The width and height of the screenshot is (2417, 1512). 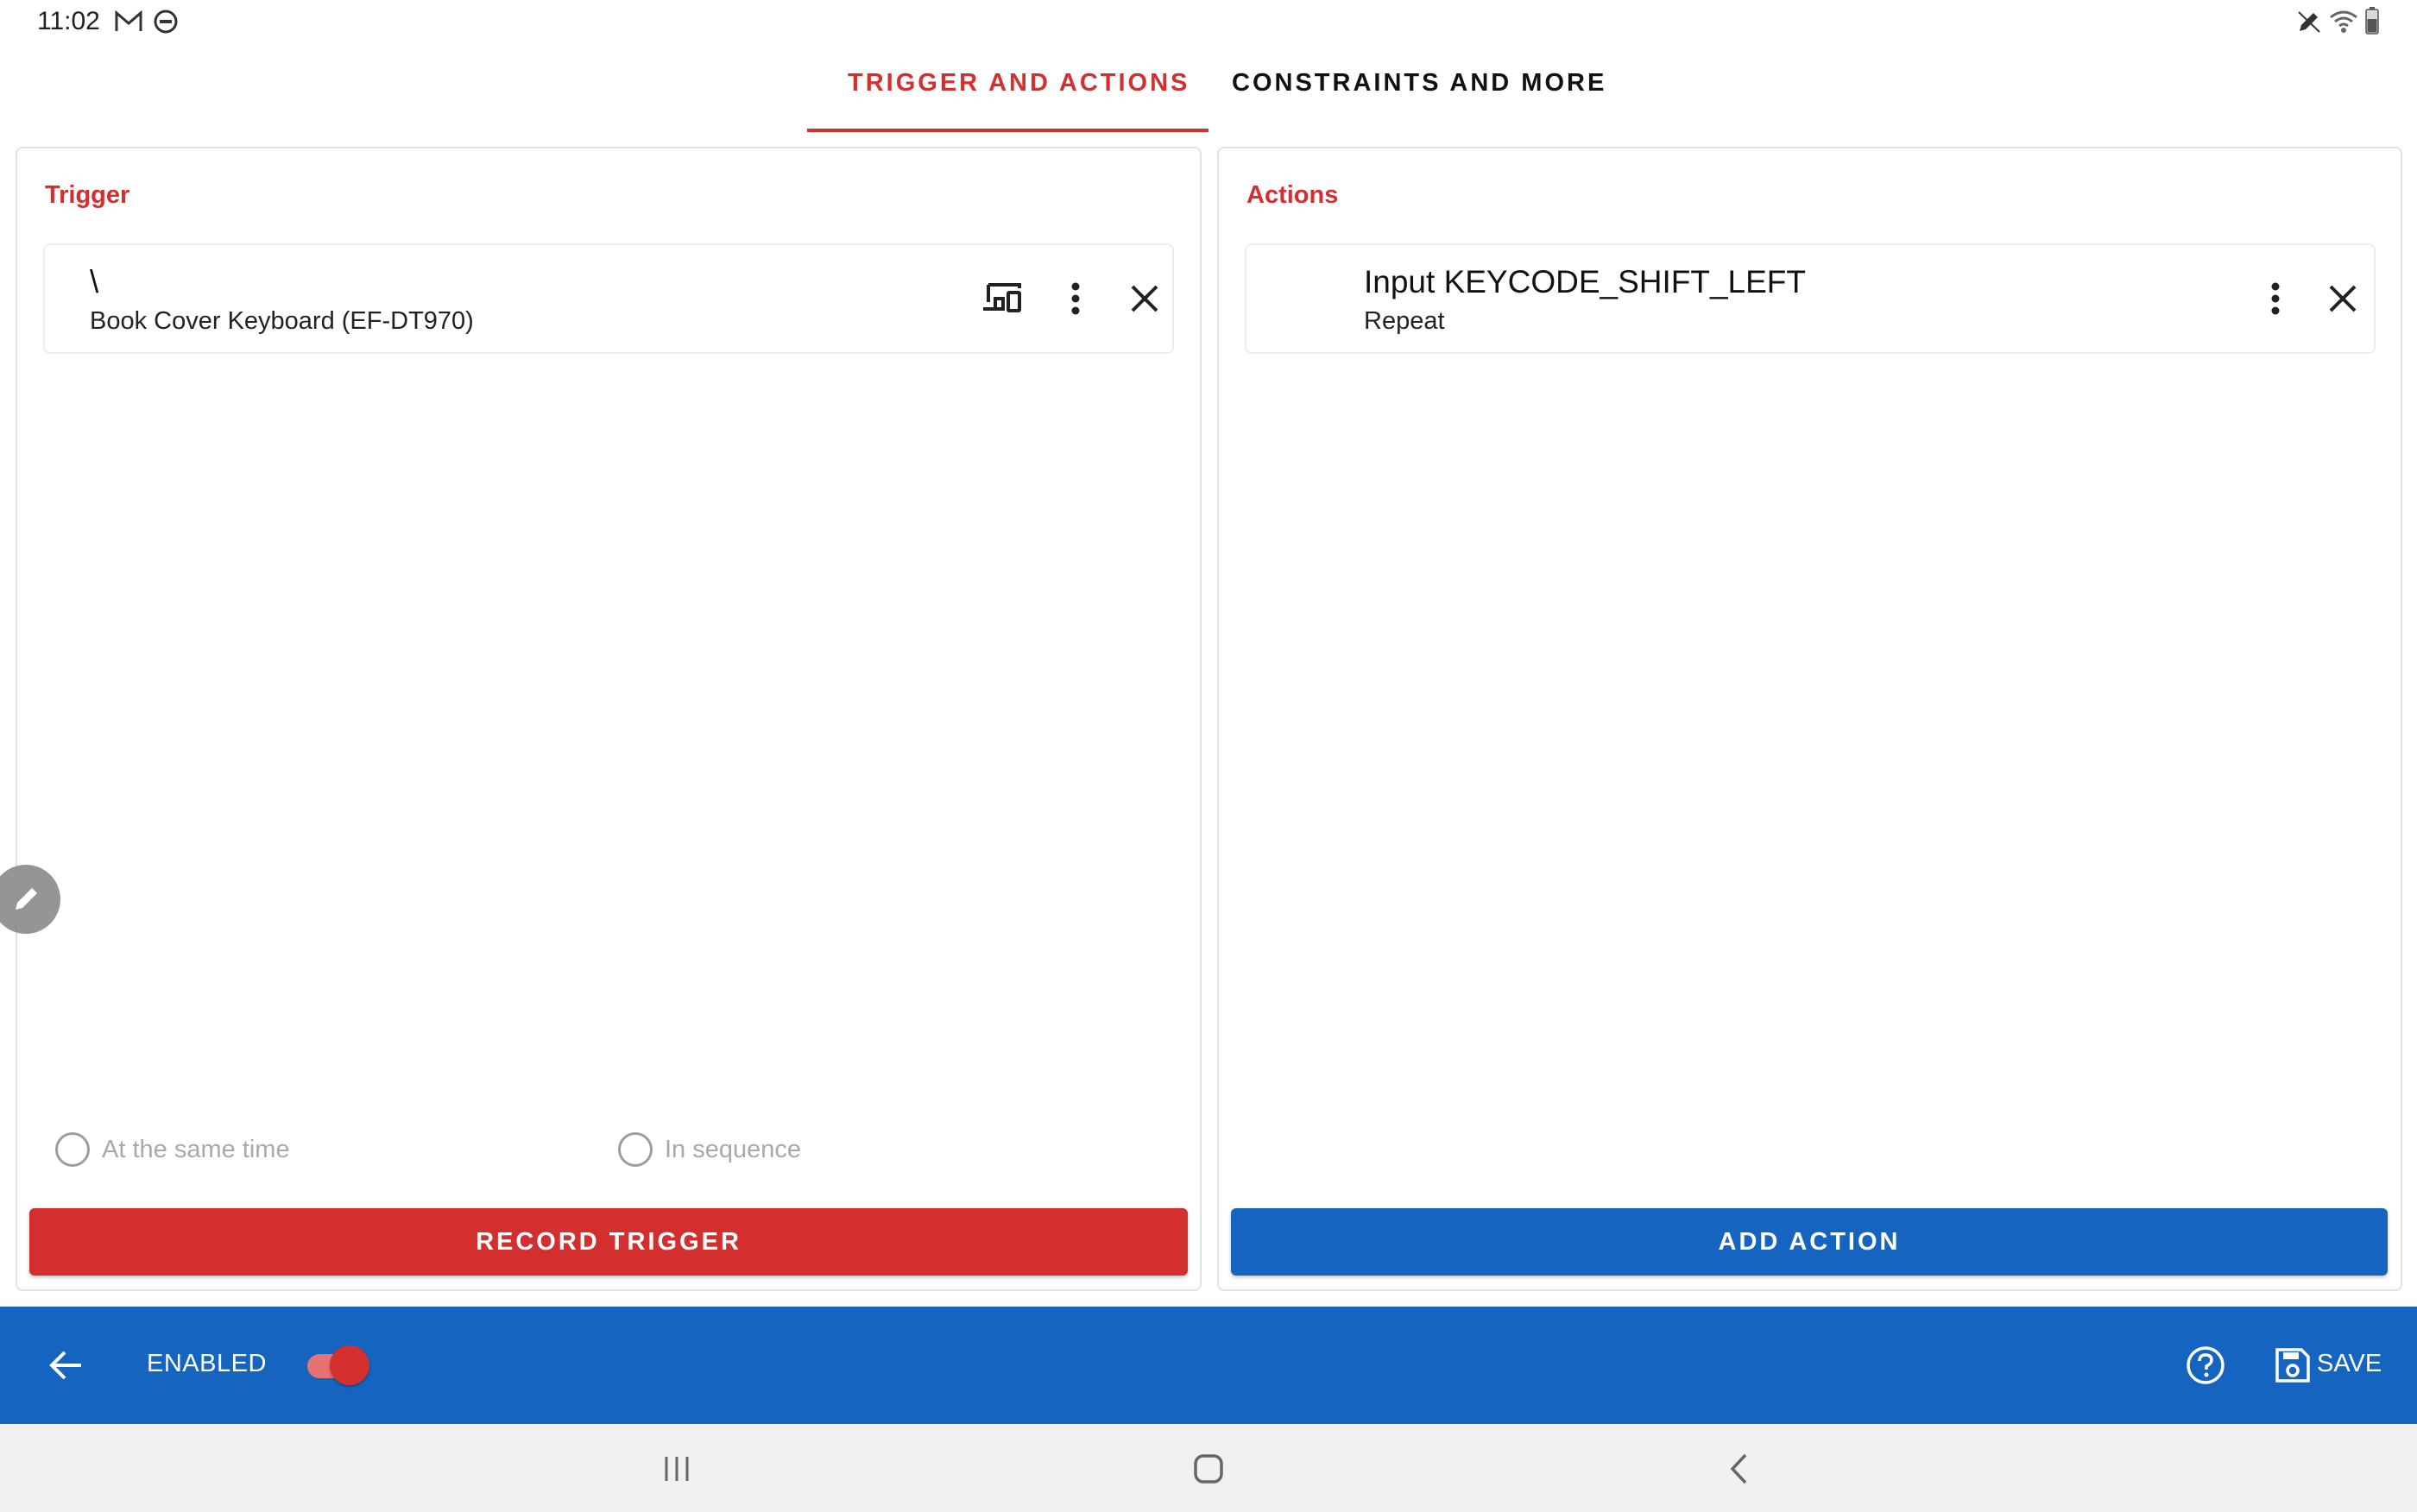 I want to click on enabled-switch, so click(x=338, y=1365).